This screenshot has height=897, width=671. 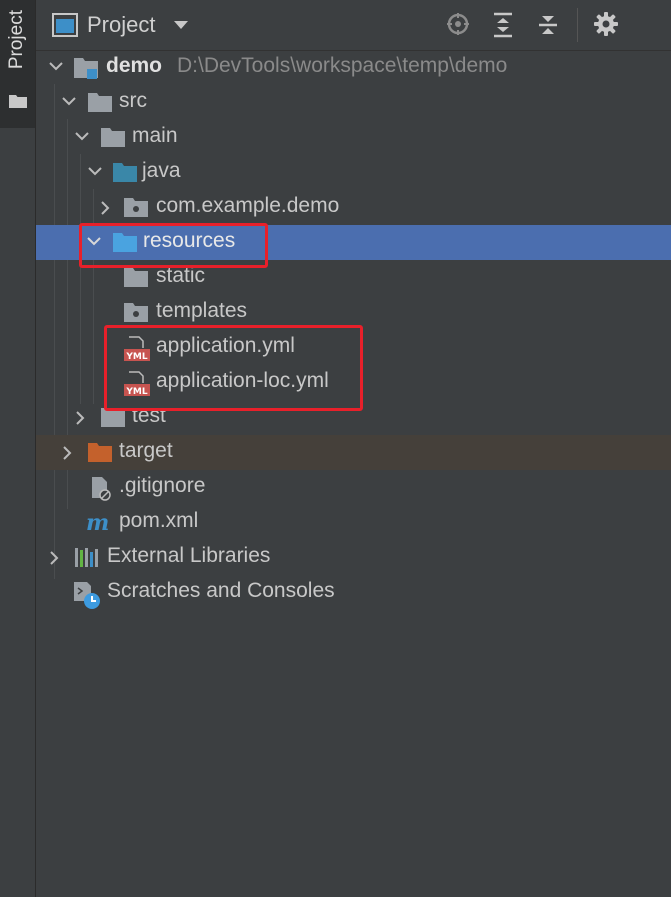 I want to click on tree-label-scratches: Scratches and Consoles, so click(x=221, y=590).